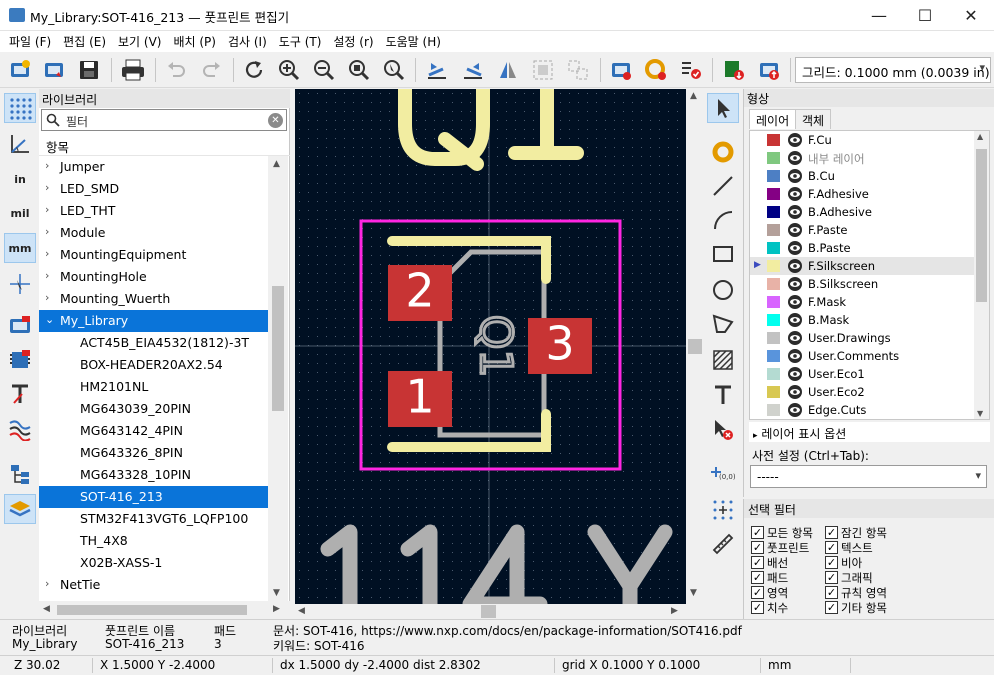  What do you see at coordinates (20, 509) in the screenshot?
I see `layers-panel-icon` at bounding box center [20, 509].